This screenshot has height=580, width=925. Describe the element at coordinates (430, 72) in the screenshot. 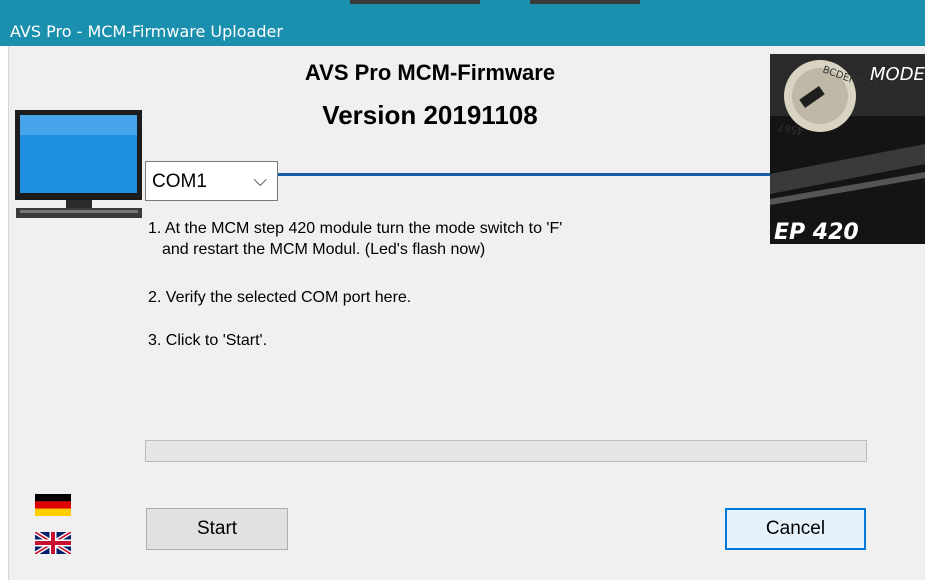

I see `app-heading: AVS Pro MCM-Firmware` at that location.